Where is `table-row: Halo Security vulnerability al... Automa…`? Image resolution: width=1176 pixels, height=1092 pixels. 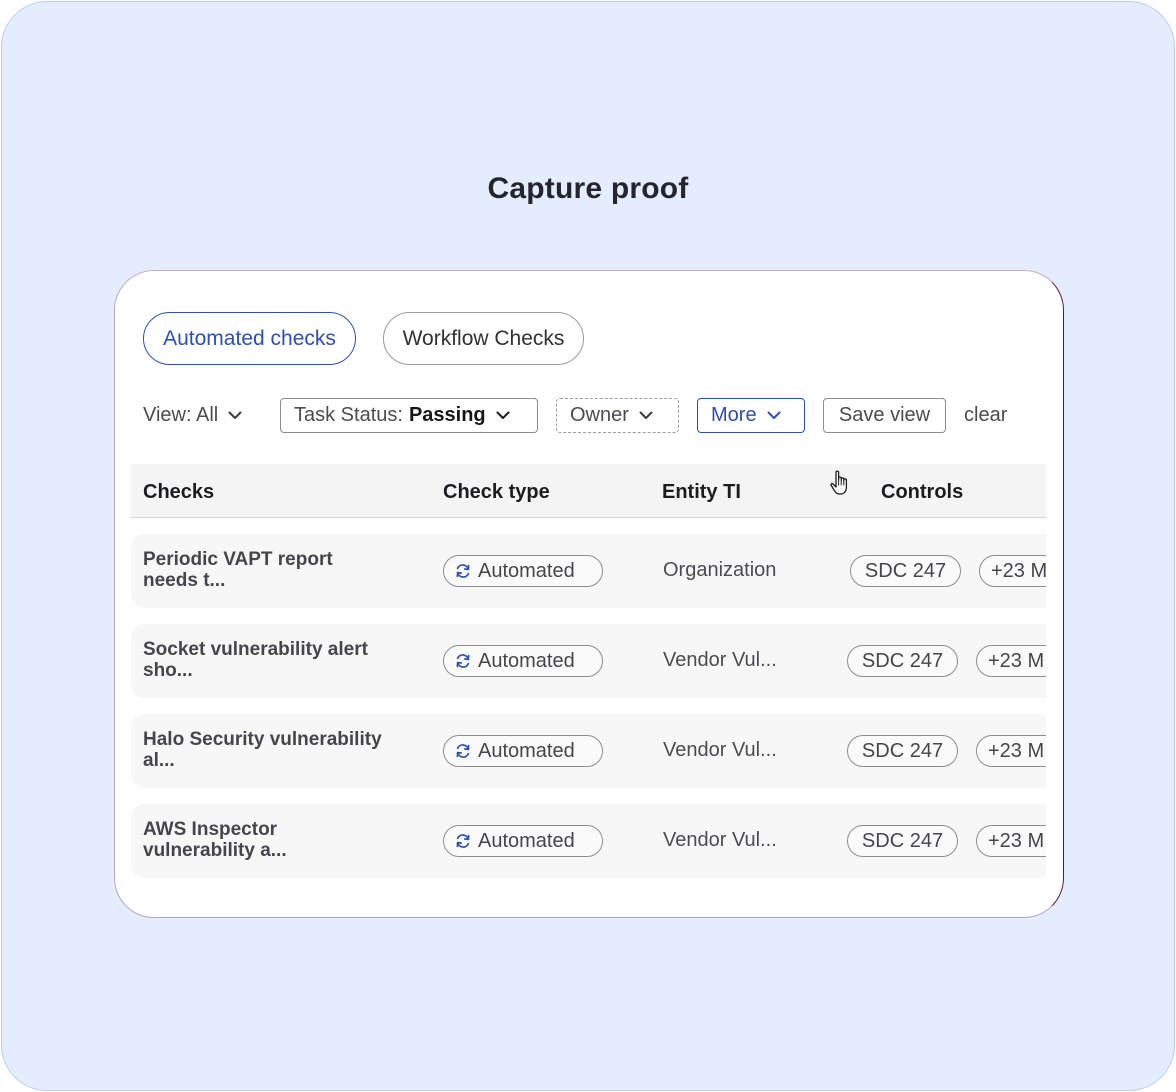 table-row: Halo Security vulnerability al... Automa… is located at coordinates (588, 751).